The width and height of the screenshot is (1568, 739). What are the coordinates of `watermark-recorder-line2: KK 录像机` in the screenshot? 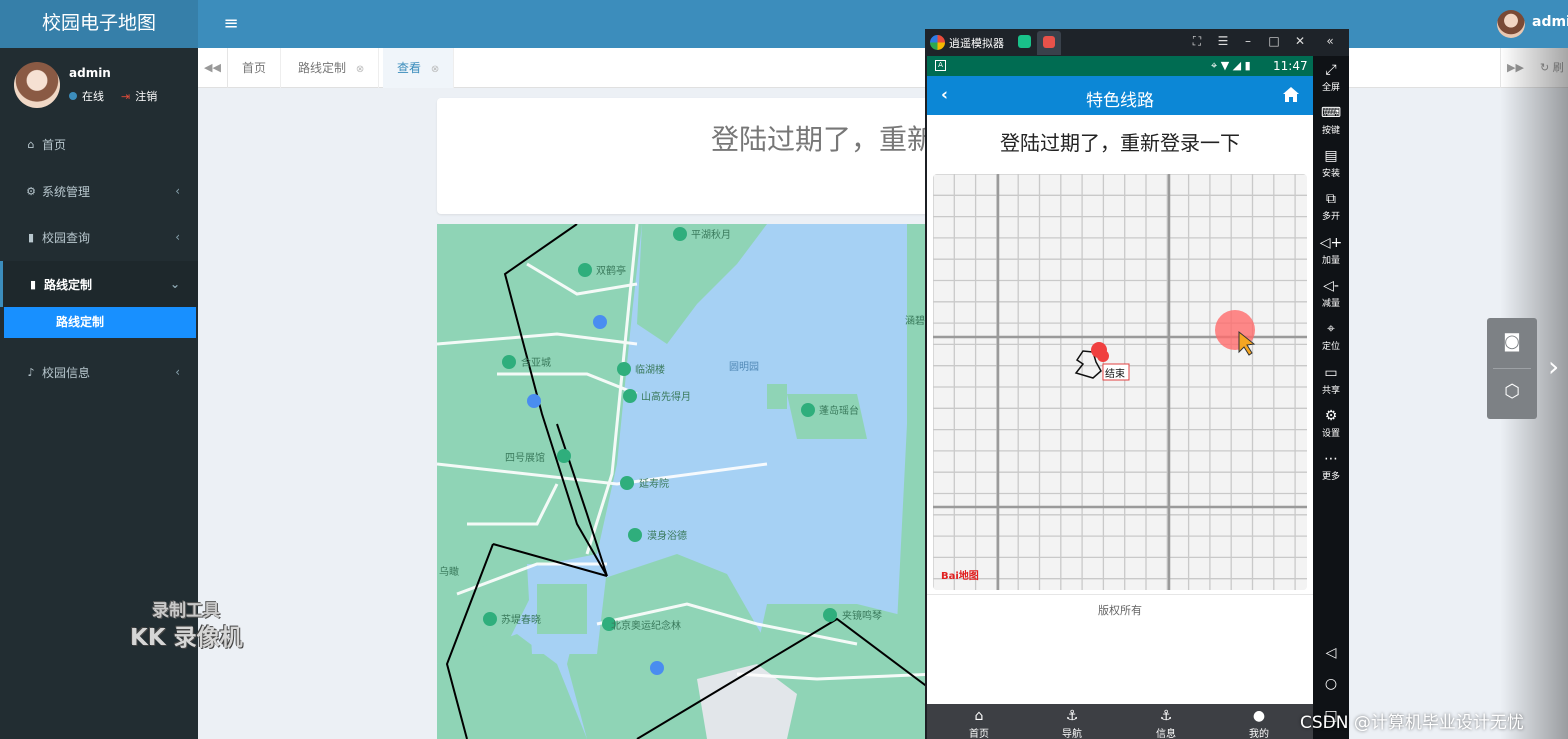 It's located at (186, 638).